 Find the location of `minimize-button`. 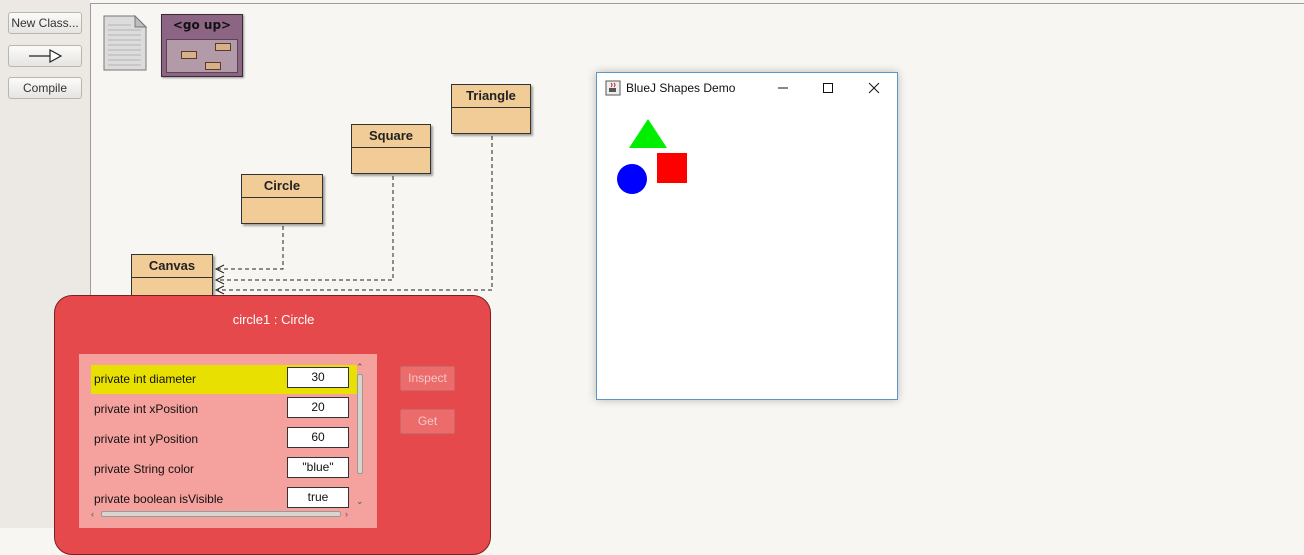

minimize-button is located at coordinates (783, 88).